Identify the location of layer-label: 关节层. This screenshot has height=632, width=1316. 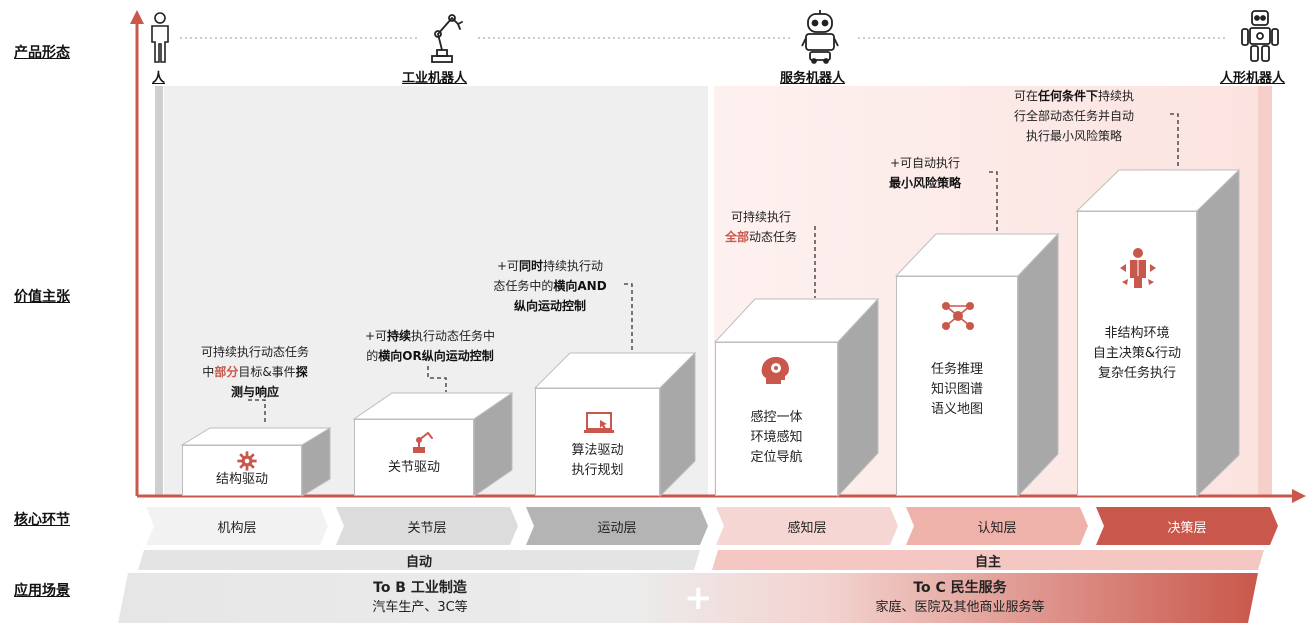
(427, 528).